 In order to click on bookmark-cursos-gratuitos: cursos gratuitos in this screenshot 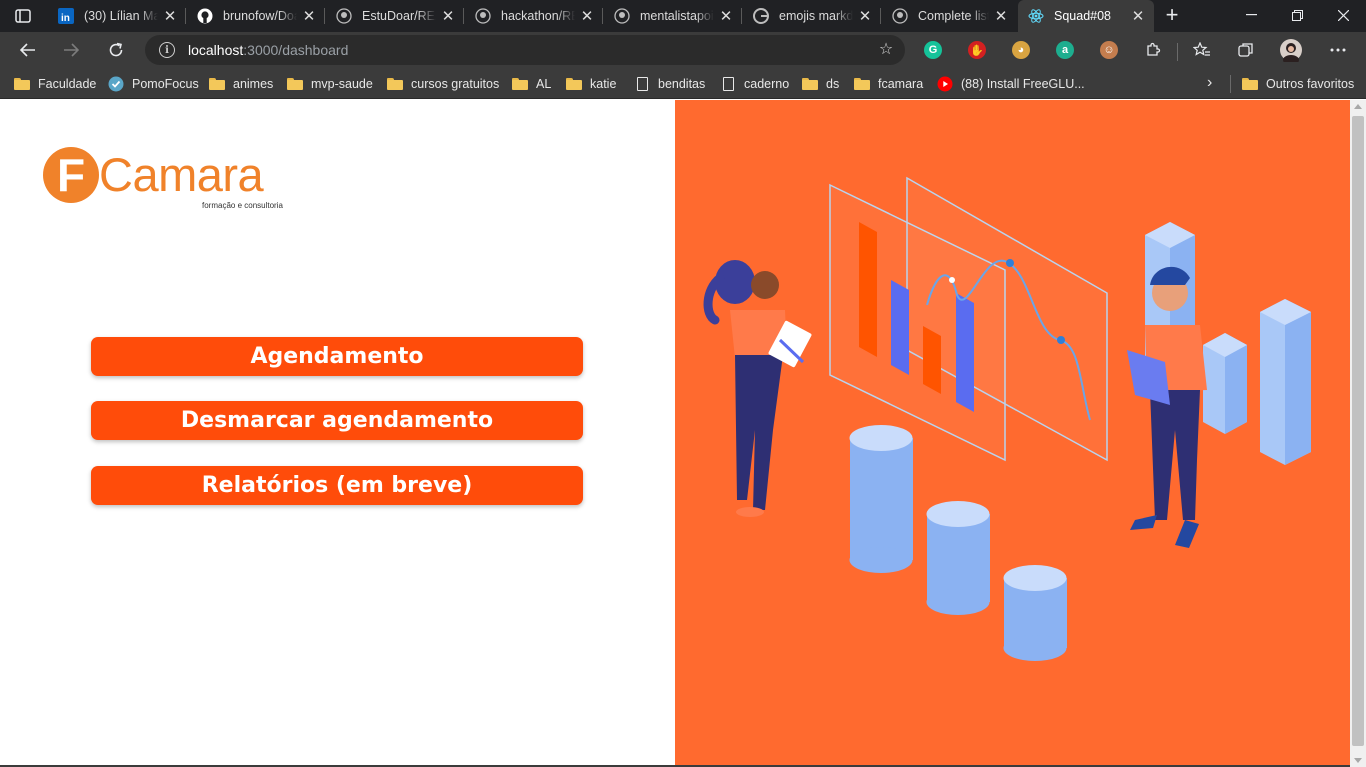, I will do `click(443, 84)`.